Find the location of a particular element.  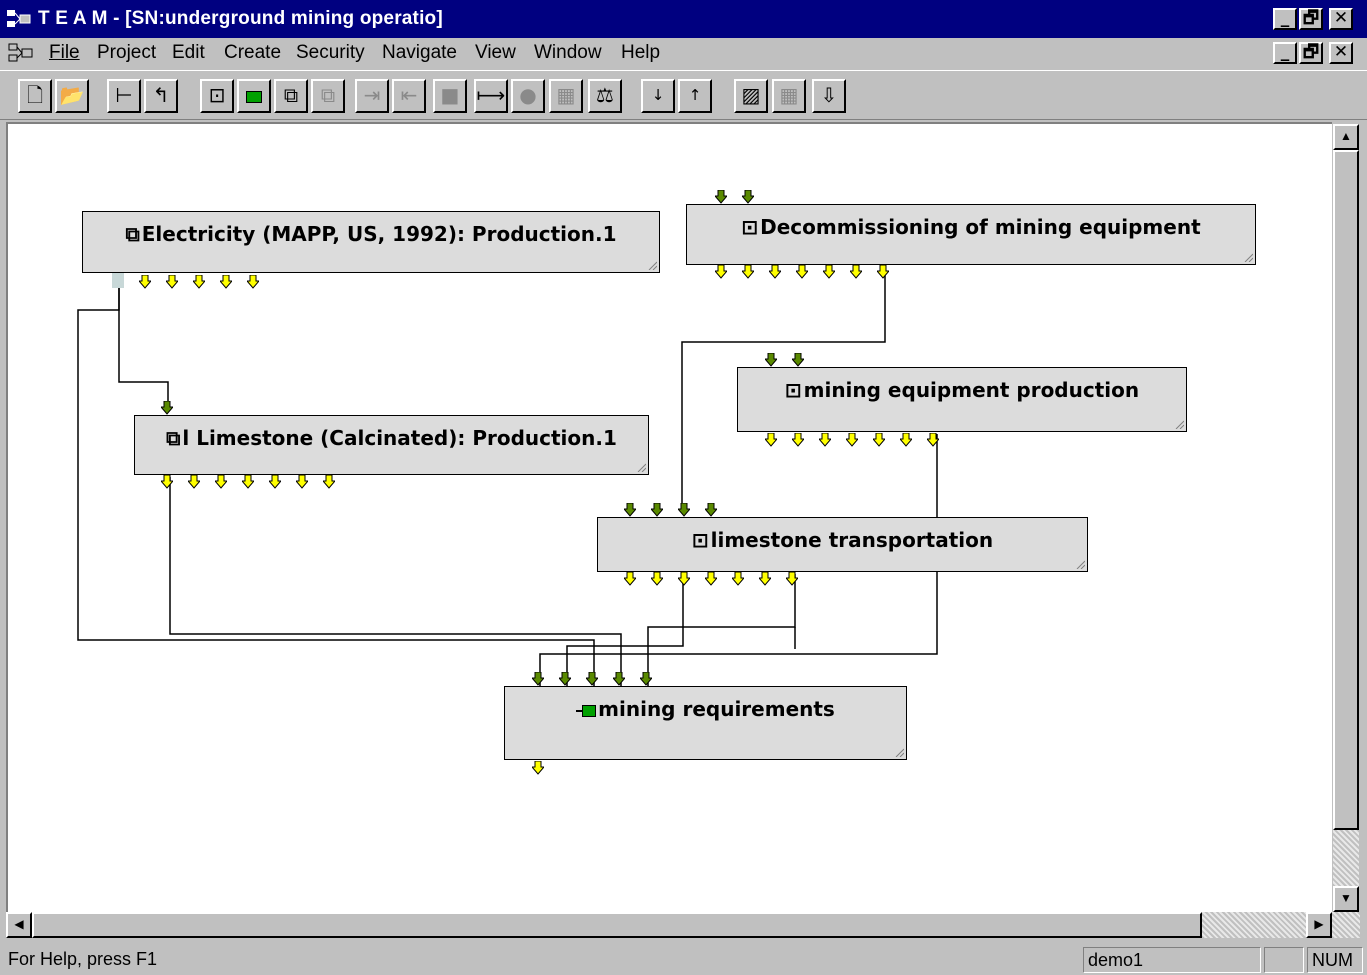

calculator-icon: ▦ is located at coordinates (566, 96).